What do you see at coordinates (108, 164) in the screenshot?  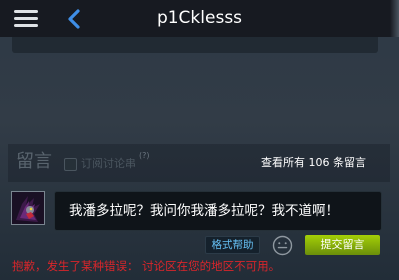 I see `subscribe-label: 订阅讨论串` at bounding box center [108, 164].